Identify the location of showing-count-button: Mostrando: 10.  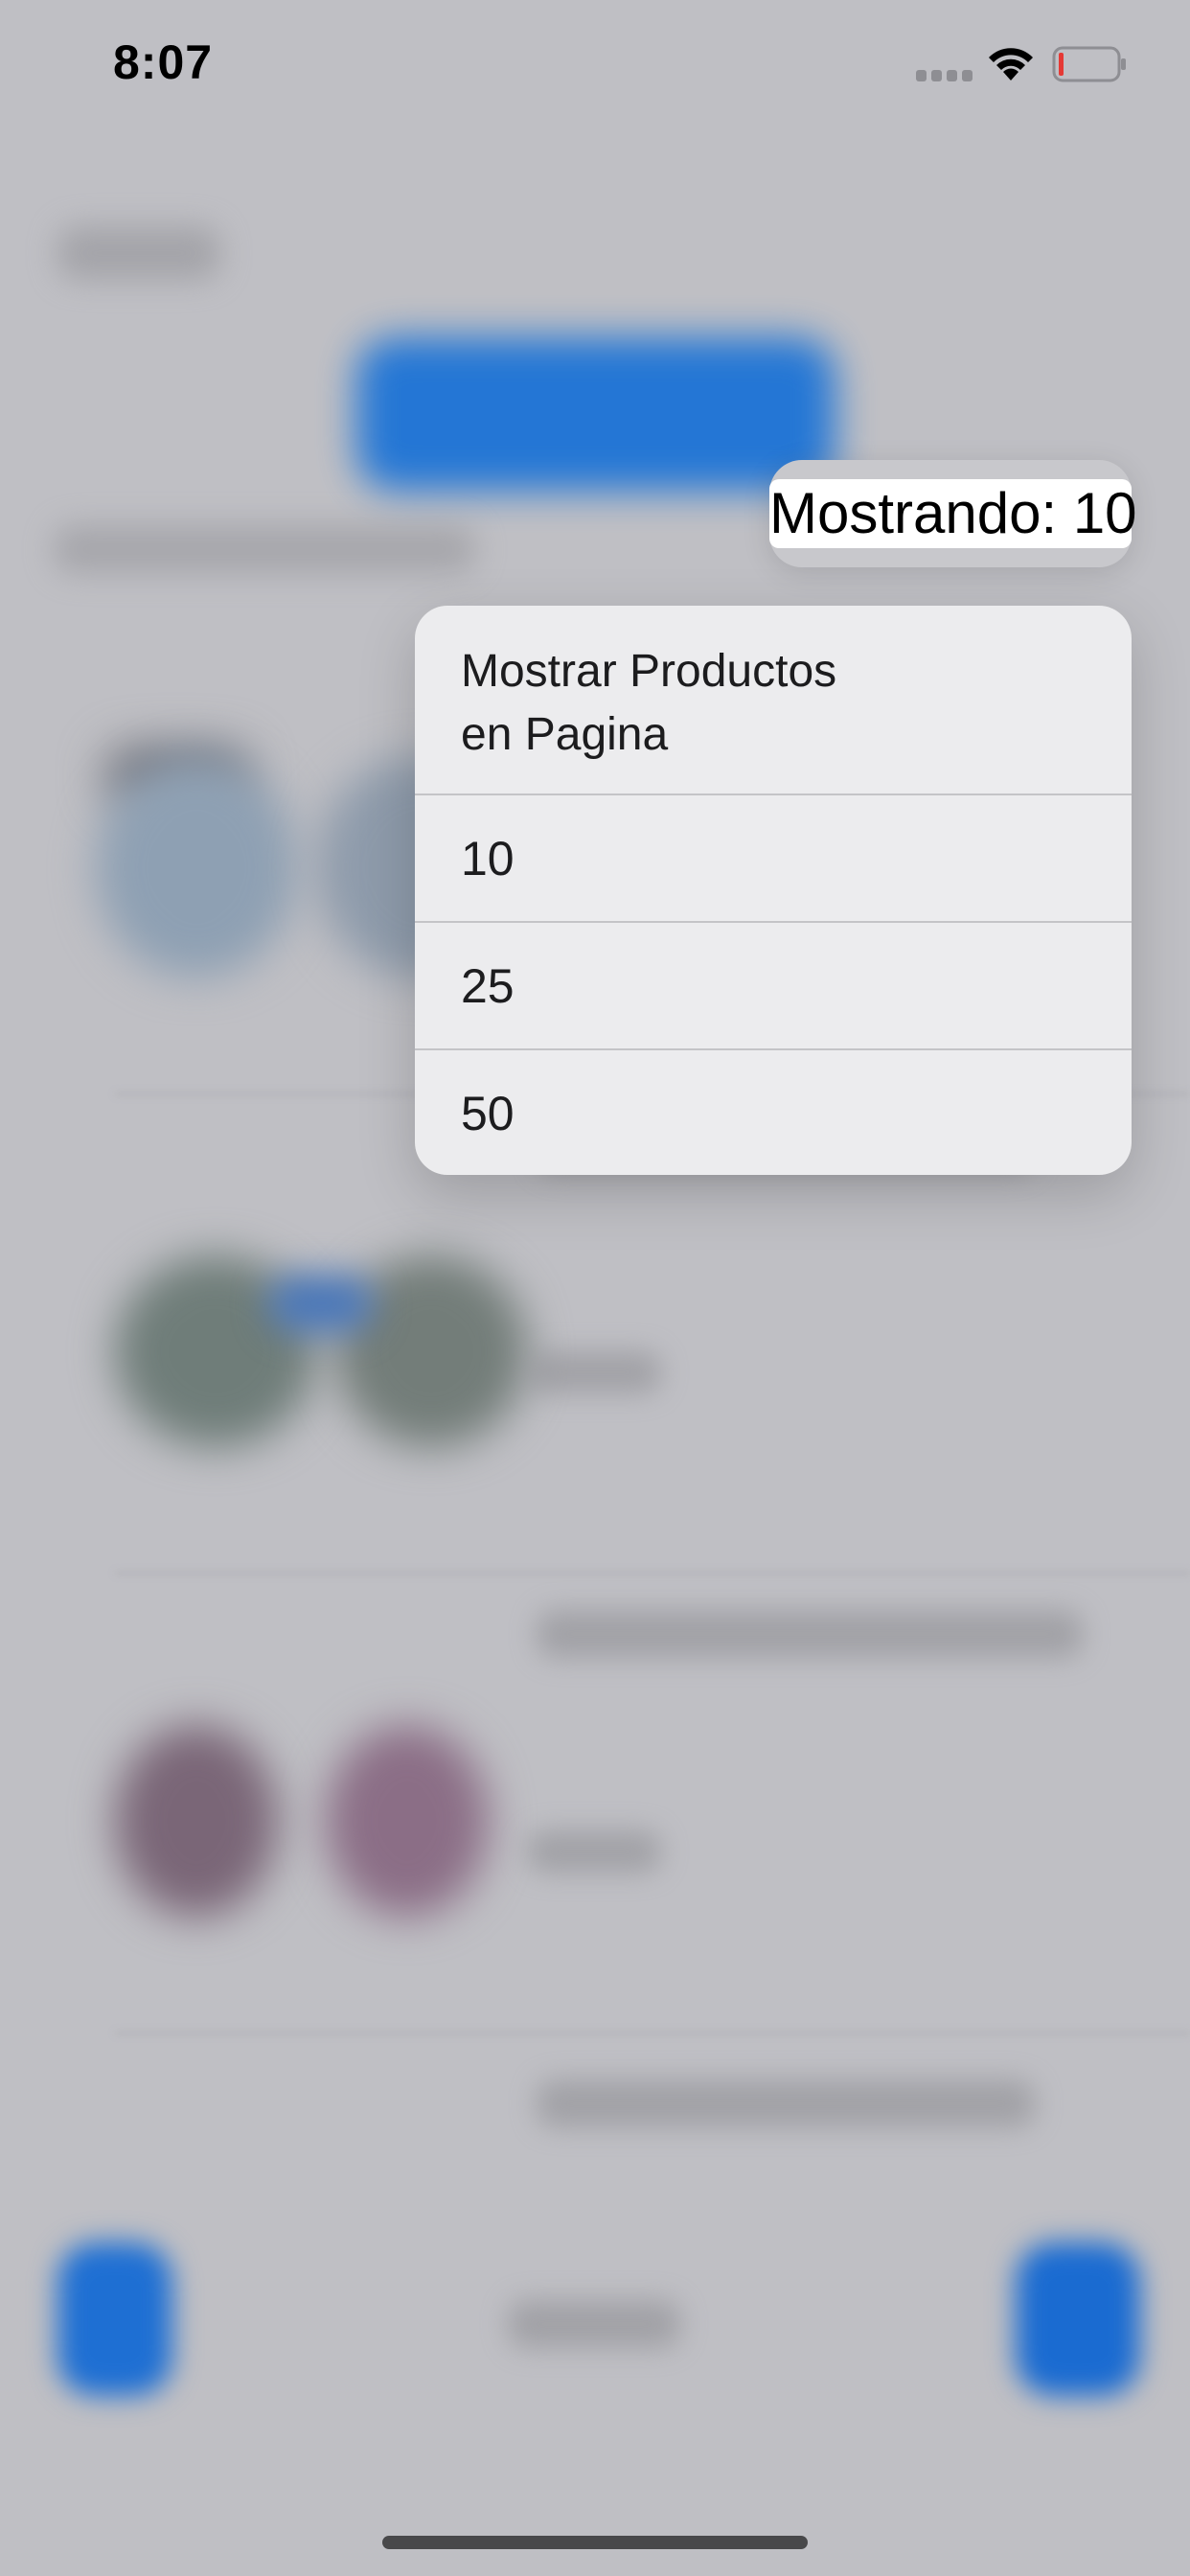
(953, 513).